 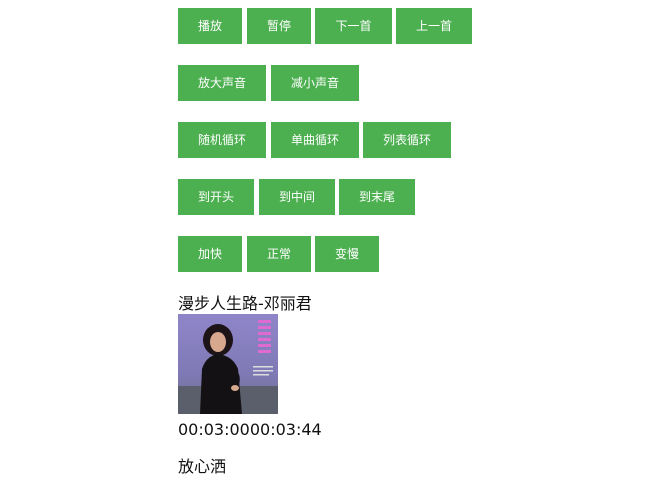 What do you see at coordinates (222, 83) in the screenshot?
I see `volume-up-button: 放大声音` at bounding box center [222, 83].